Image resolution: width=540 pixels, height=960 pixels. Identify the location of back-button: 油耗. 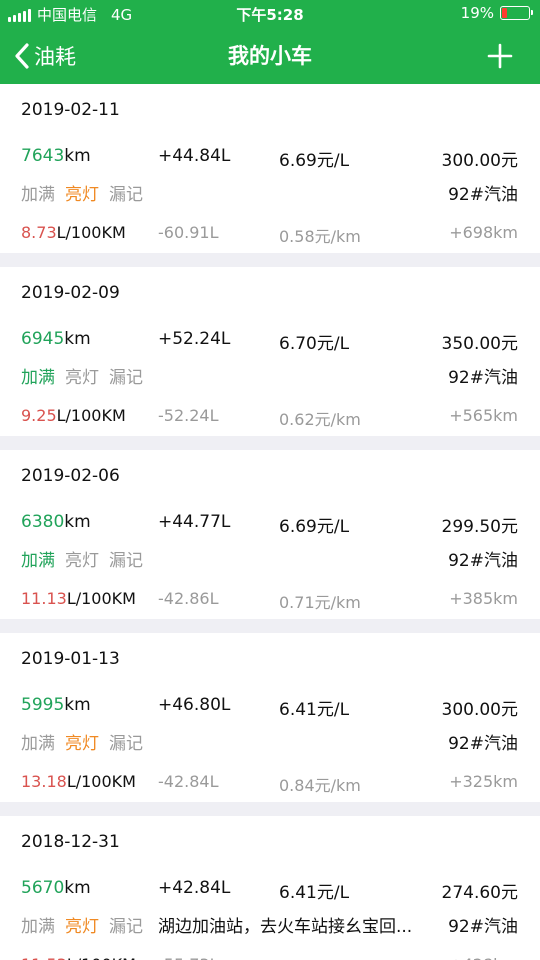
(45, 56).